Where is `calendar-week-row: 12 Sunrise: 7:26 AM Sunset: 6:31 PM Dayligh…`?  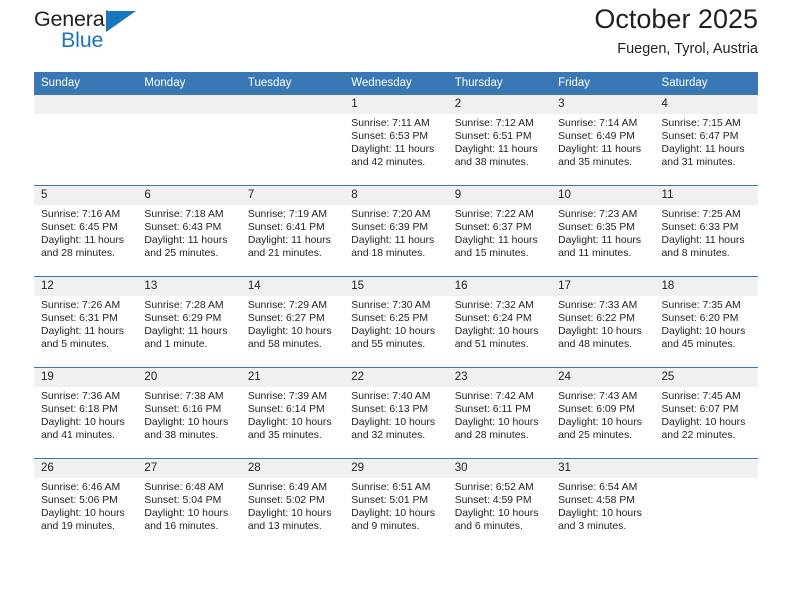 calendar-week-row: 12 Sunrise: 7:26 AM Sunset: 6:31 PM Dayligh… is located at coordinates (396, 322).